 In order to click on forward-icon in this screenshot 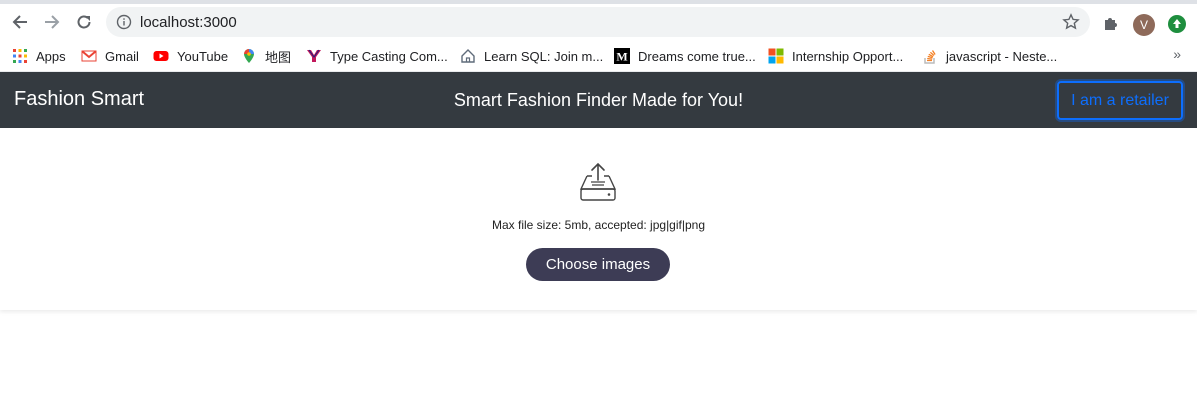, I will do `click(52, 22)`.